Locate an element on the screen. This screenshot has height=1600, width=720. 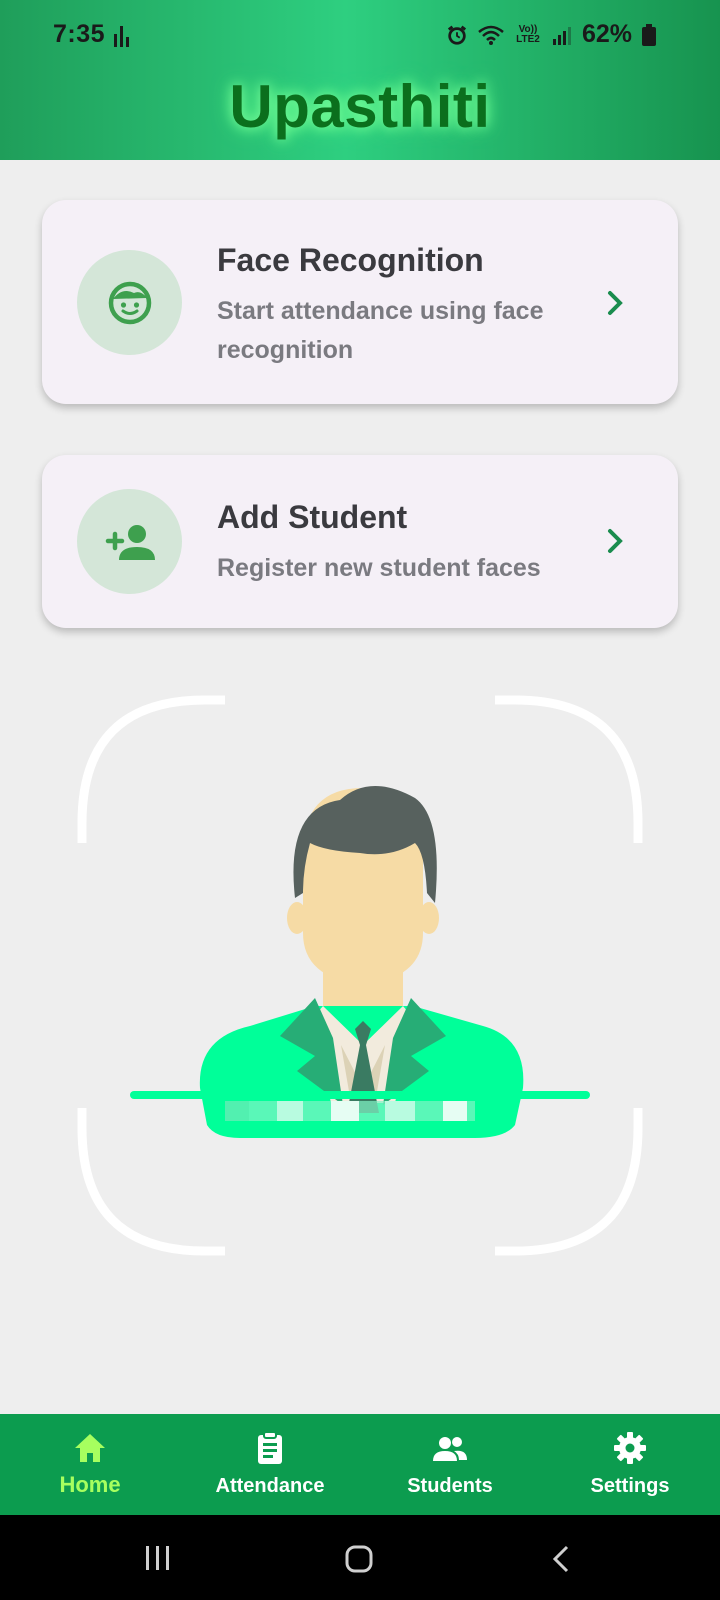
home-system-icon is located at coordinates (359, 1559).